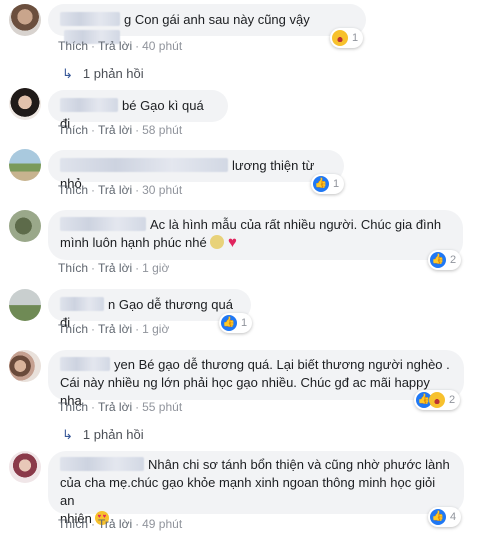 Image resolution: width=499 pixels, height=538 pixels. I want to click on timestamp: 40 phút, so click(162, 46).